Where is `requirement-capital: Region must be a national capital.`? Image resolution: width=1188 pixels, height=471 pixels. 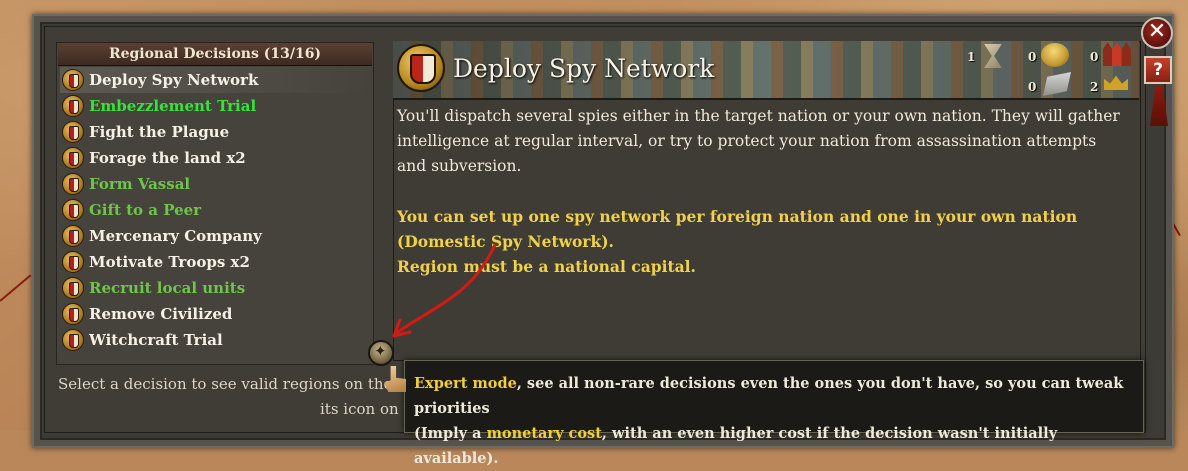
requirement-capital: Region must be a national capital. is located at coordinates (546, 266).